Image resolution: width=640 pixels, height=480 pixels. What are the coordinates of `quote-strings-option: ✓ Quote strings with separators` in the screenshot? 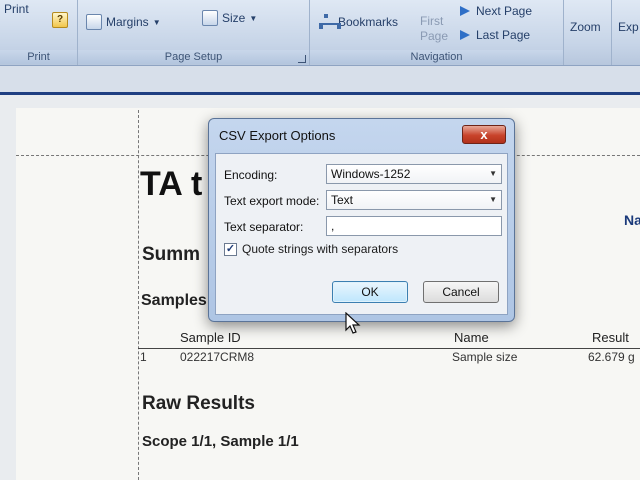 It's located at (311, 249).